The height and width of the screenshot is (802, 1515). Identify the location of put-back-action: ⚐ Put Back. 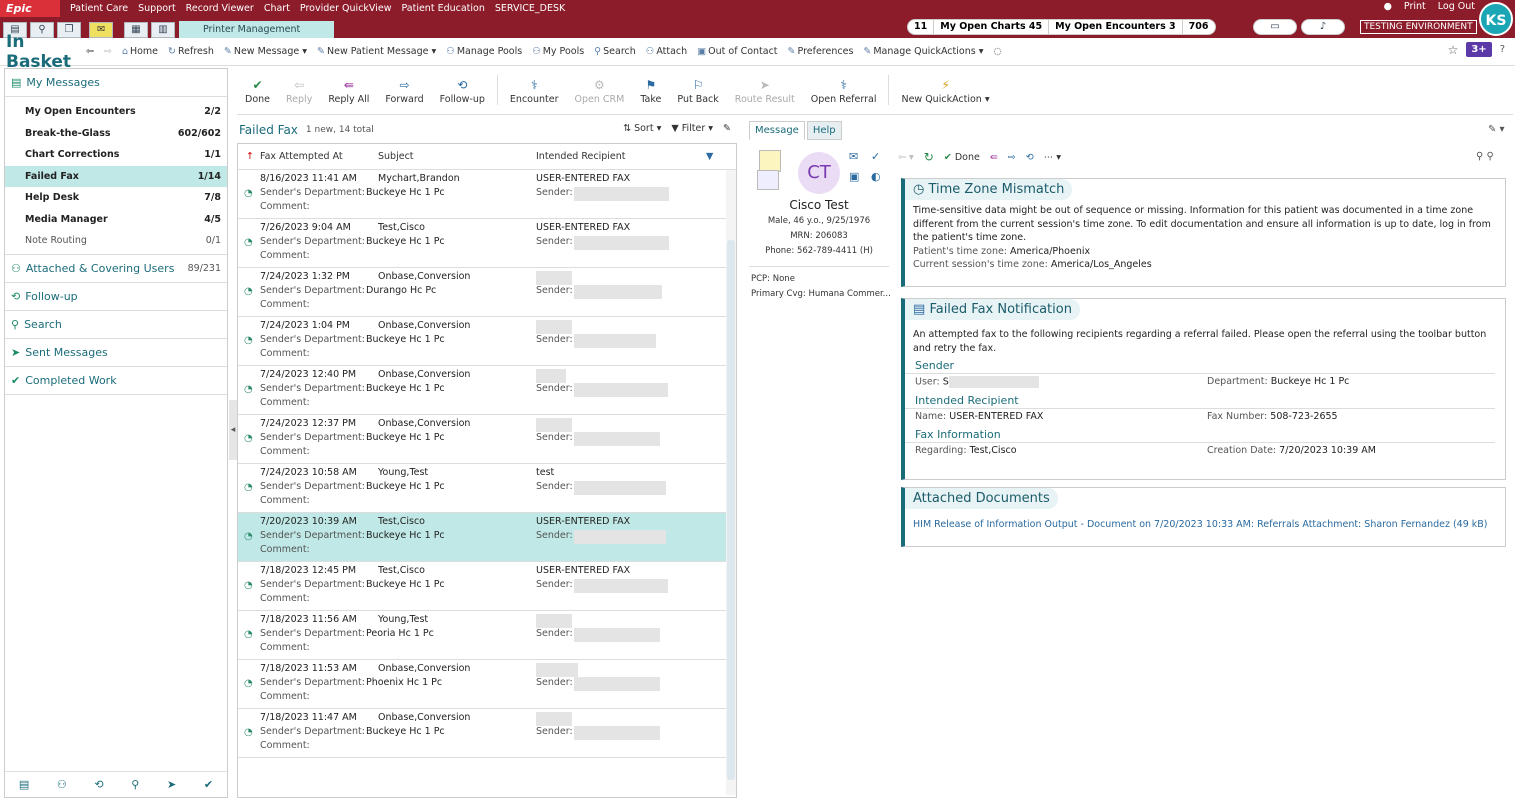
(697, 91).